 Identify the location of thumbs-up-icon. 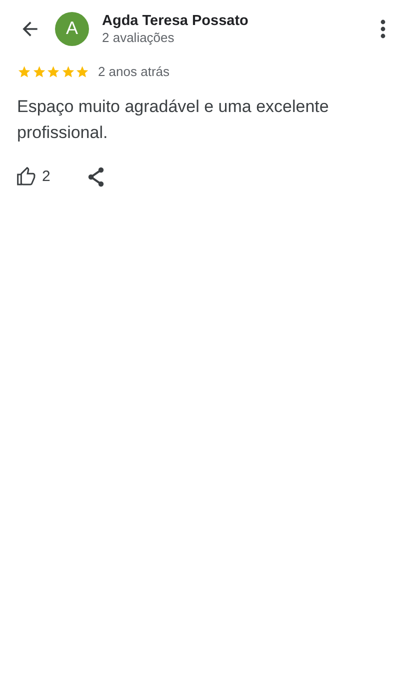
(27, 176).